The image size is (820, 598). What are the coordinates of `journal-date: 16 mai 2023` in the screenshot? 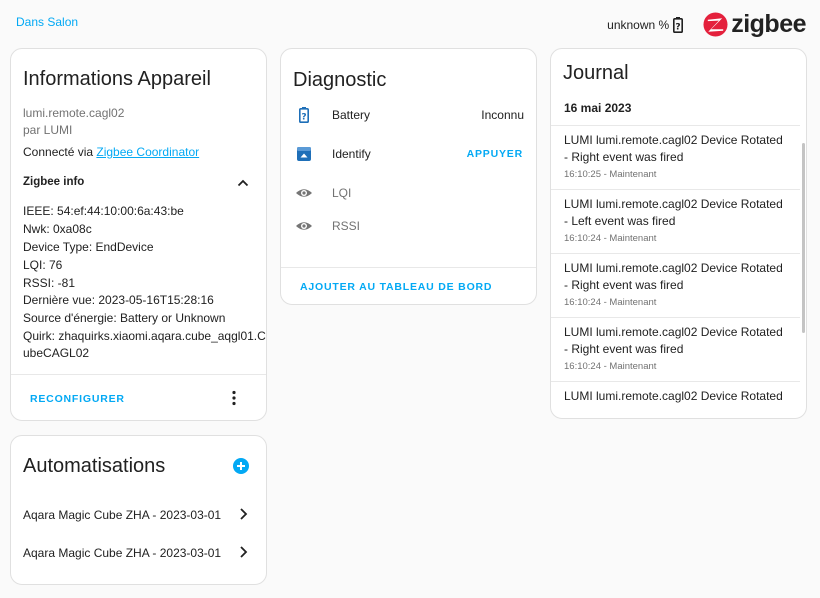 It's located at (598, 108).